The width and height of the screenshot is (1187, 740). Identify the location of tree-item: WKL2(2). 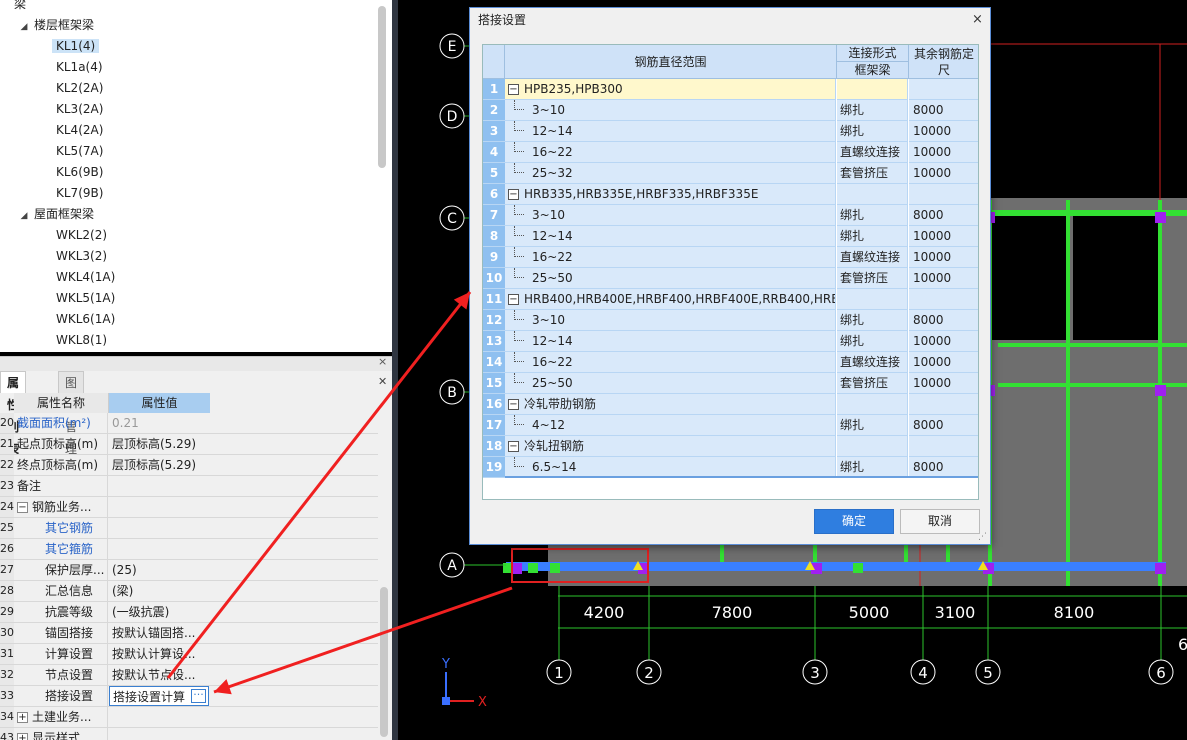
(81, 235).